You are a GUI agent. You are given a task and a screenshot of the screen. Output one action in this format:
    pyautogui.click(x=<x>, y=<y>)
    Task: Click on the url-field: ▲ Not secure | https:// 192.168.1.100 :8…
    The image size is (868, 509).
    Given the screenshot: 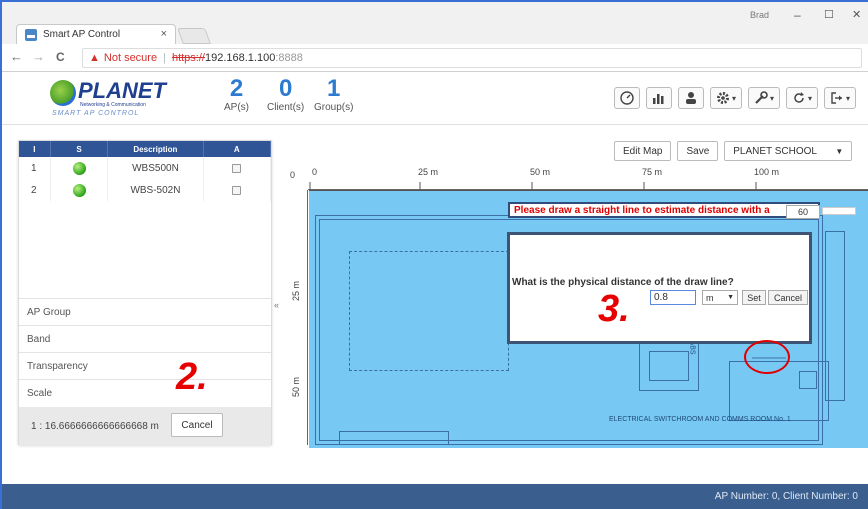 What is the action you would take?
    pyautogui.click(x=472, y=58)
    